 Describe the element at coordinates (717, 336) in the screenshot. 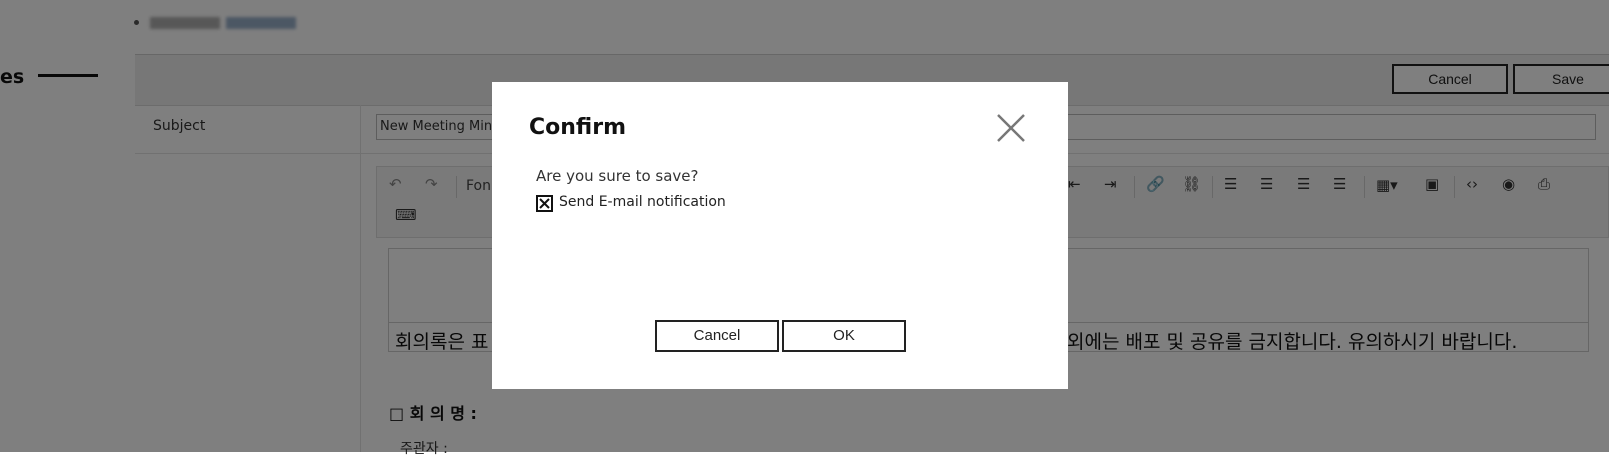

I see `dialog-cancel-button: Cancel` at that location.